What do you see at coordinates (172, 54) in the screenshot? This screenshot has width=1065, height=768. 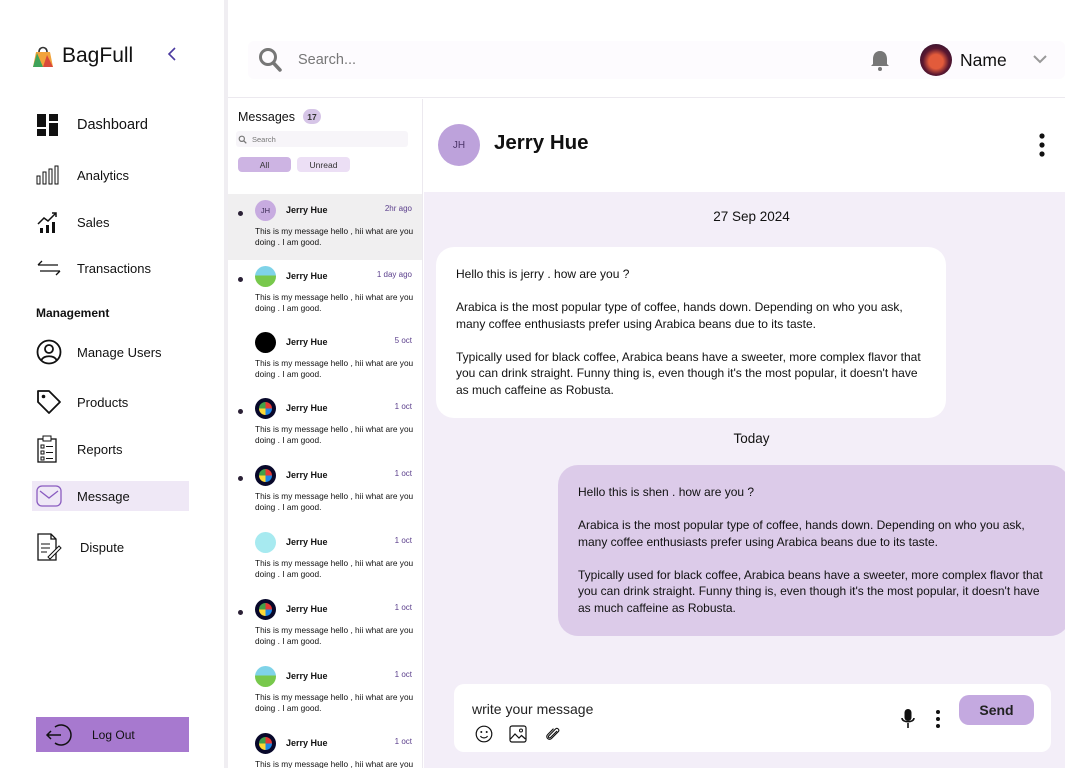 I see `collapse-sidebar-chevron-icon` at bounding box center [172, 54].